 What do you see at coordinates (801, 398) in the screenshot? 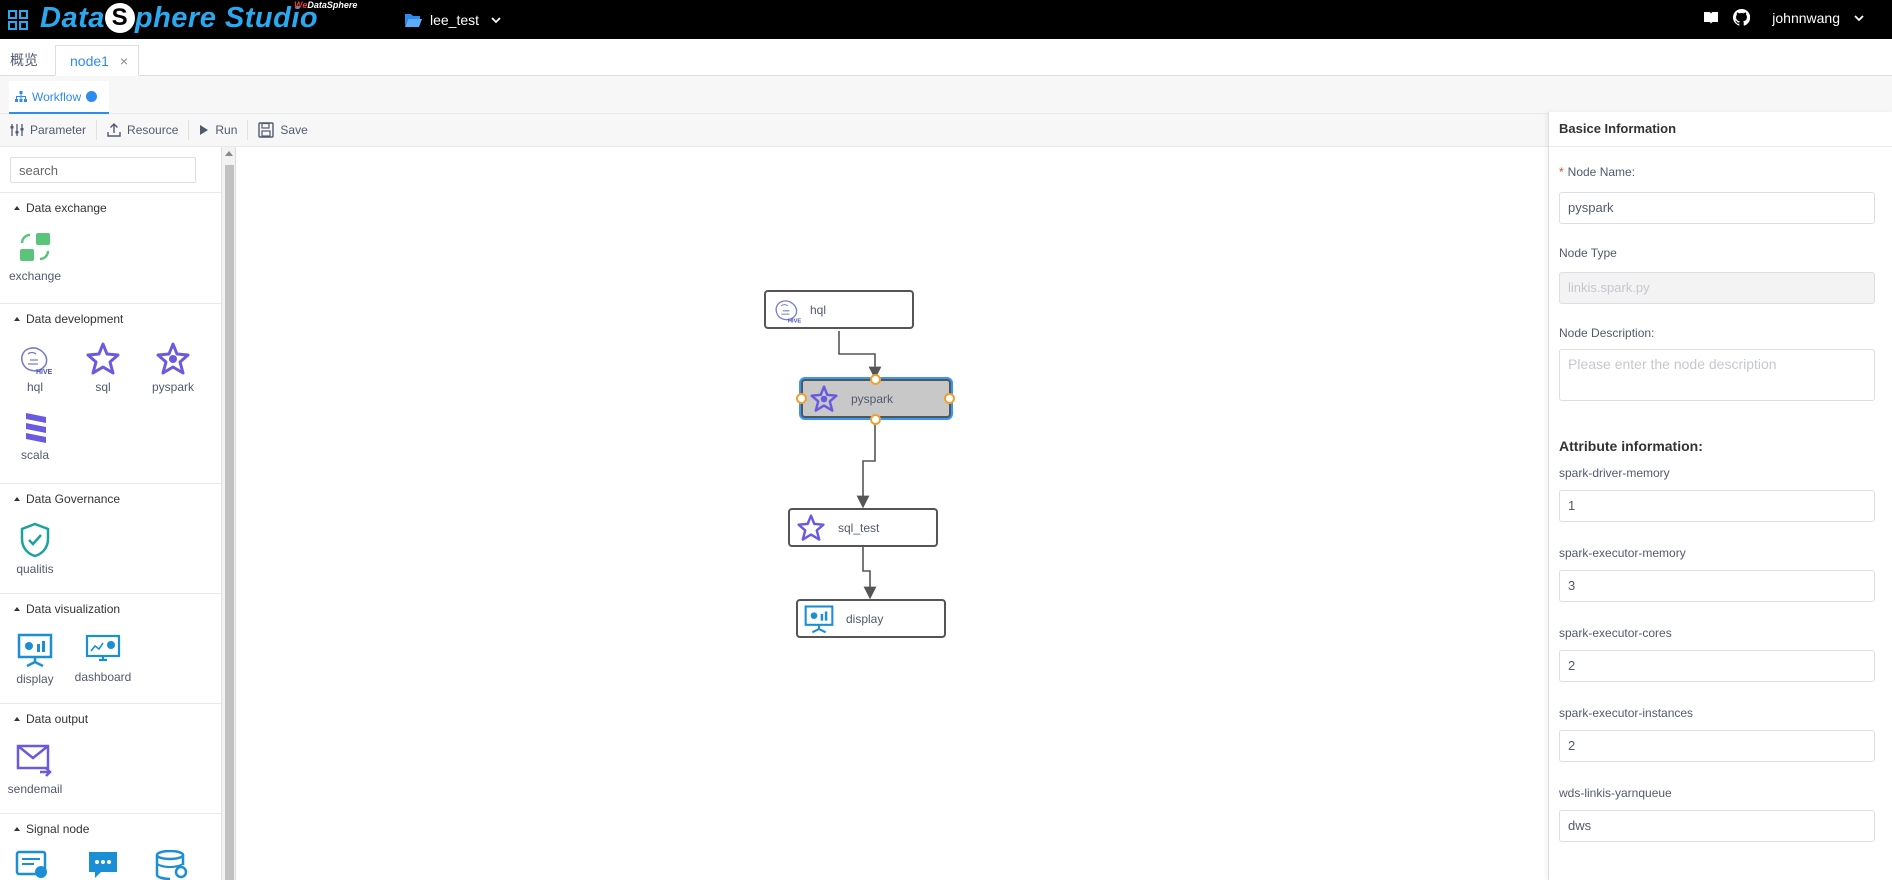
I see `anchor-left` at bounding box center [801, 398].